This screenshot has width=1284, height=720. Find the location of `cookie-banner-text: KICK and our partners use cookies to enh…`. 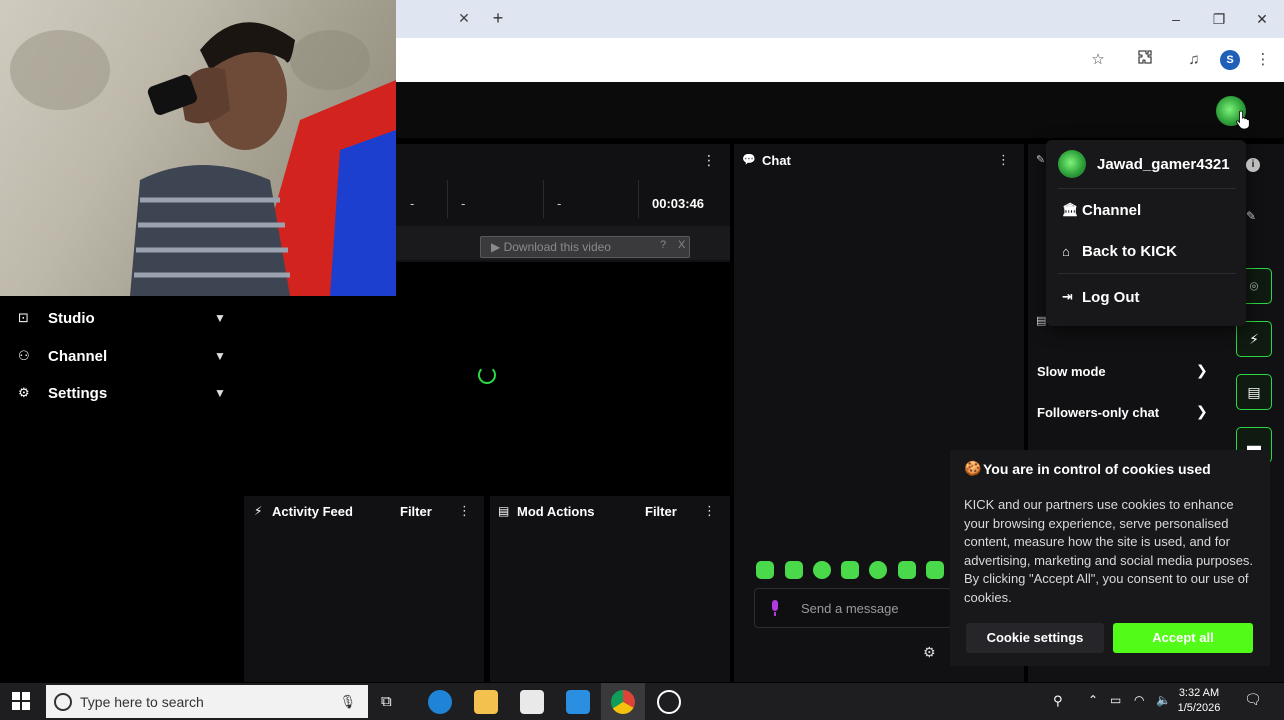

cookie-banner-text: KICK and our partners use cookies to enh… is located at coordinates (1109, 551).